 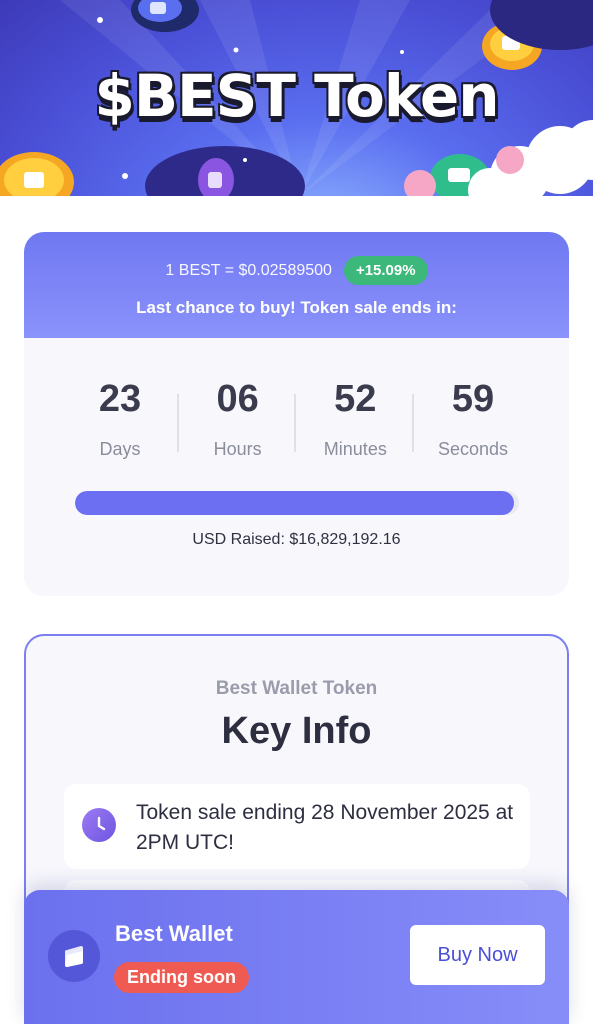 What do you see at coordinates (472, 449) in the screenshot?
I see `countdown-label: Seconds` at bounding box center [472, 449].